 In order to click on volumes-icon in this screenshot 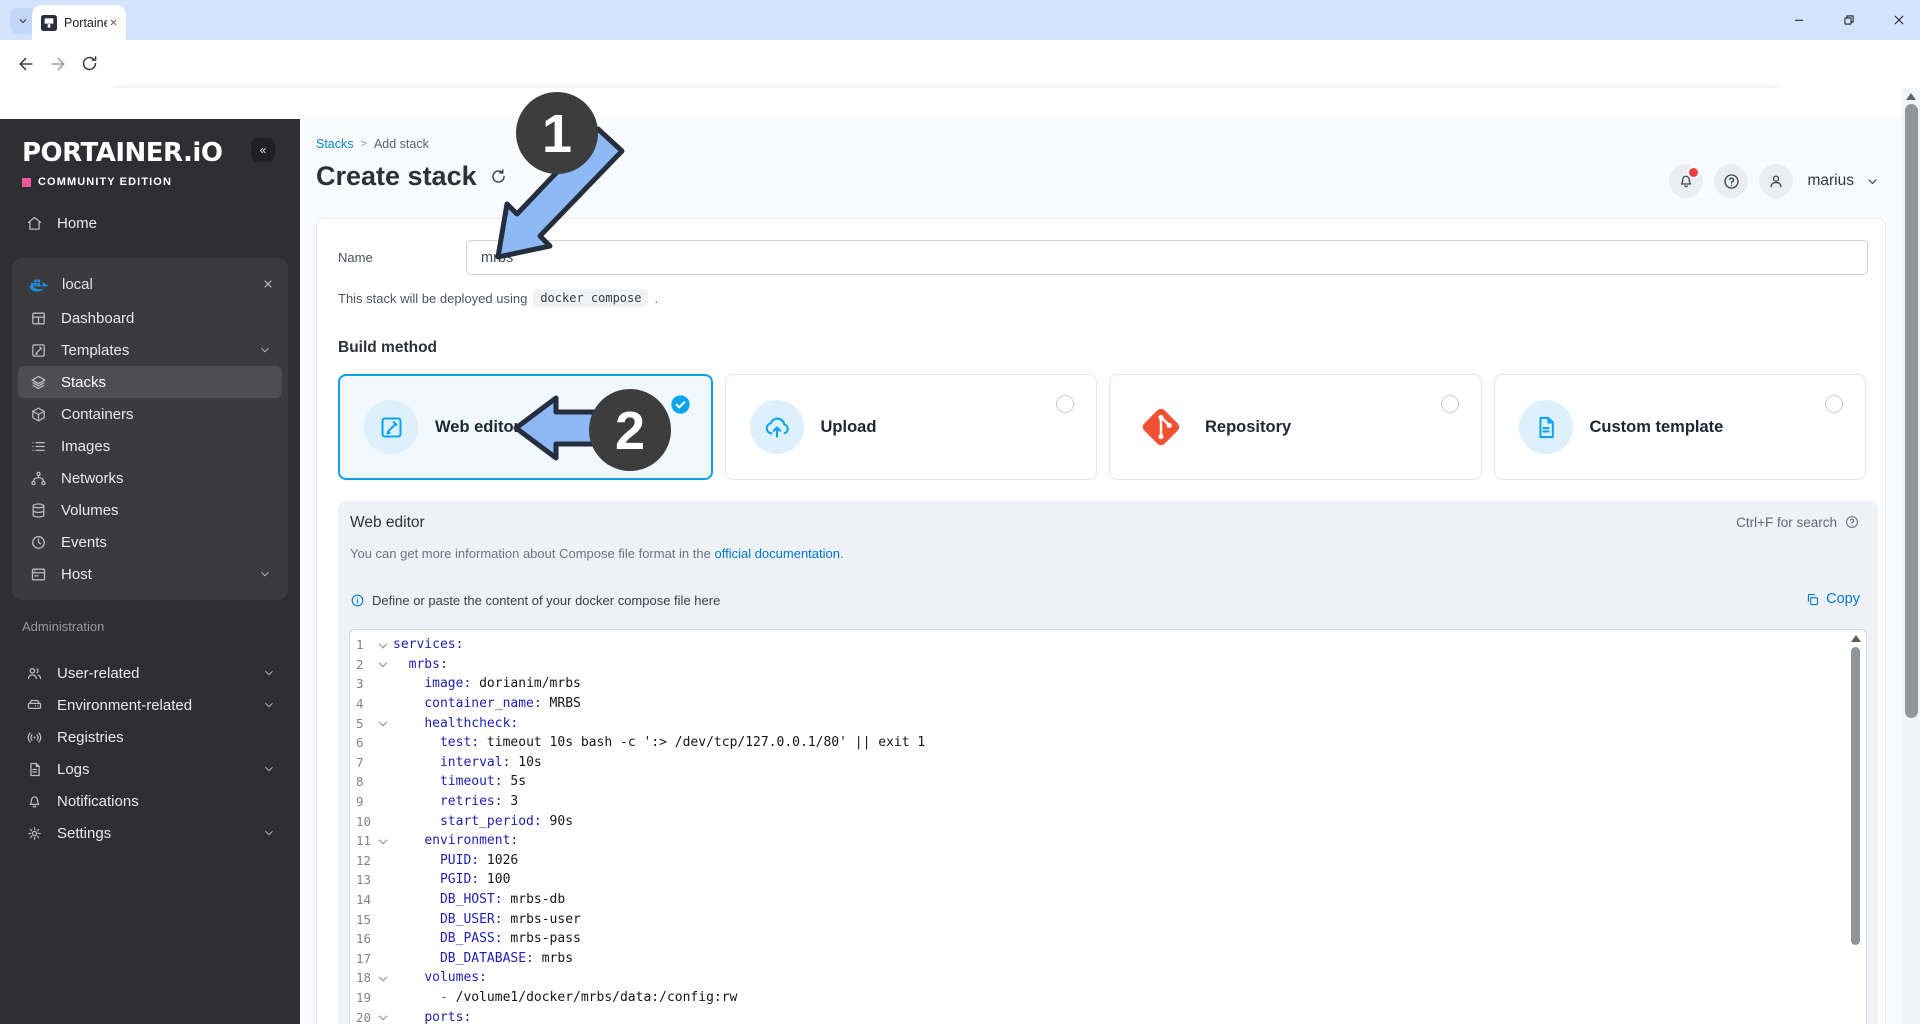, I will do `click(38, 510)`.